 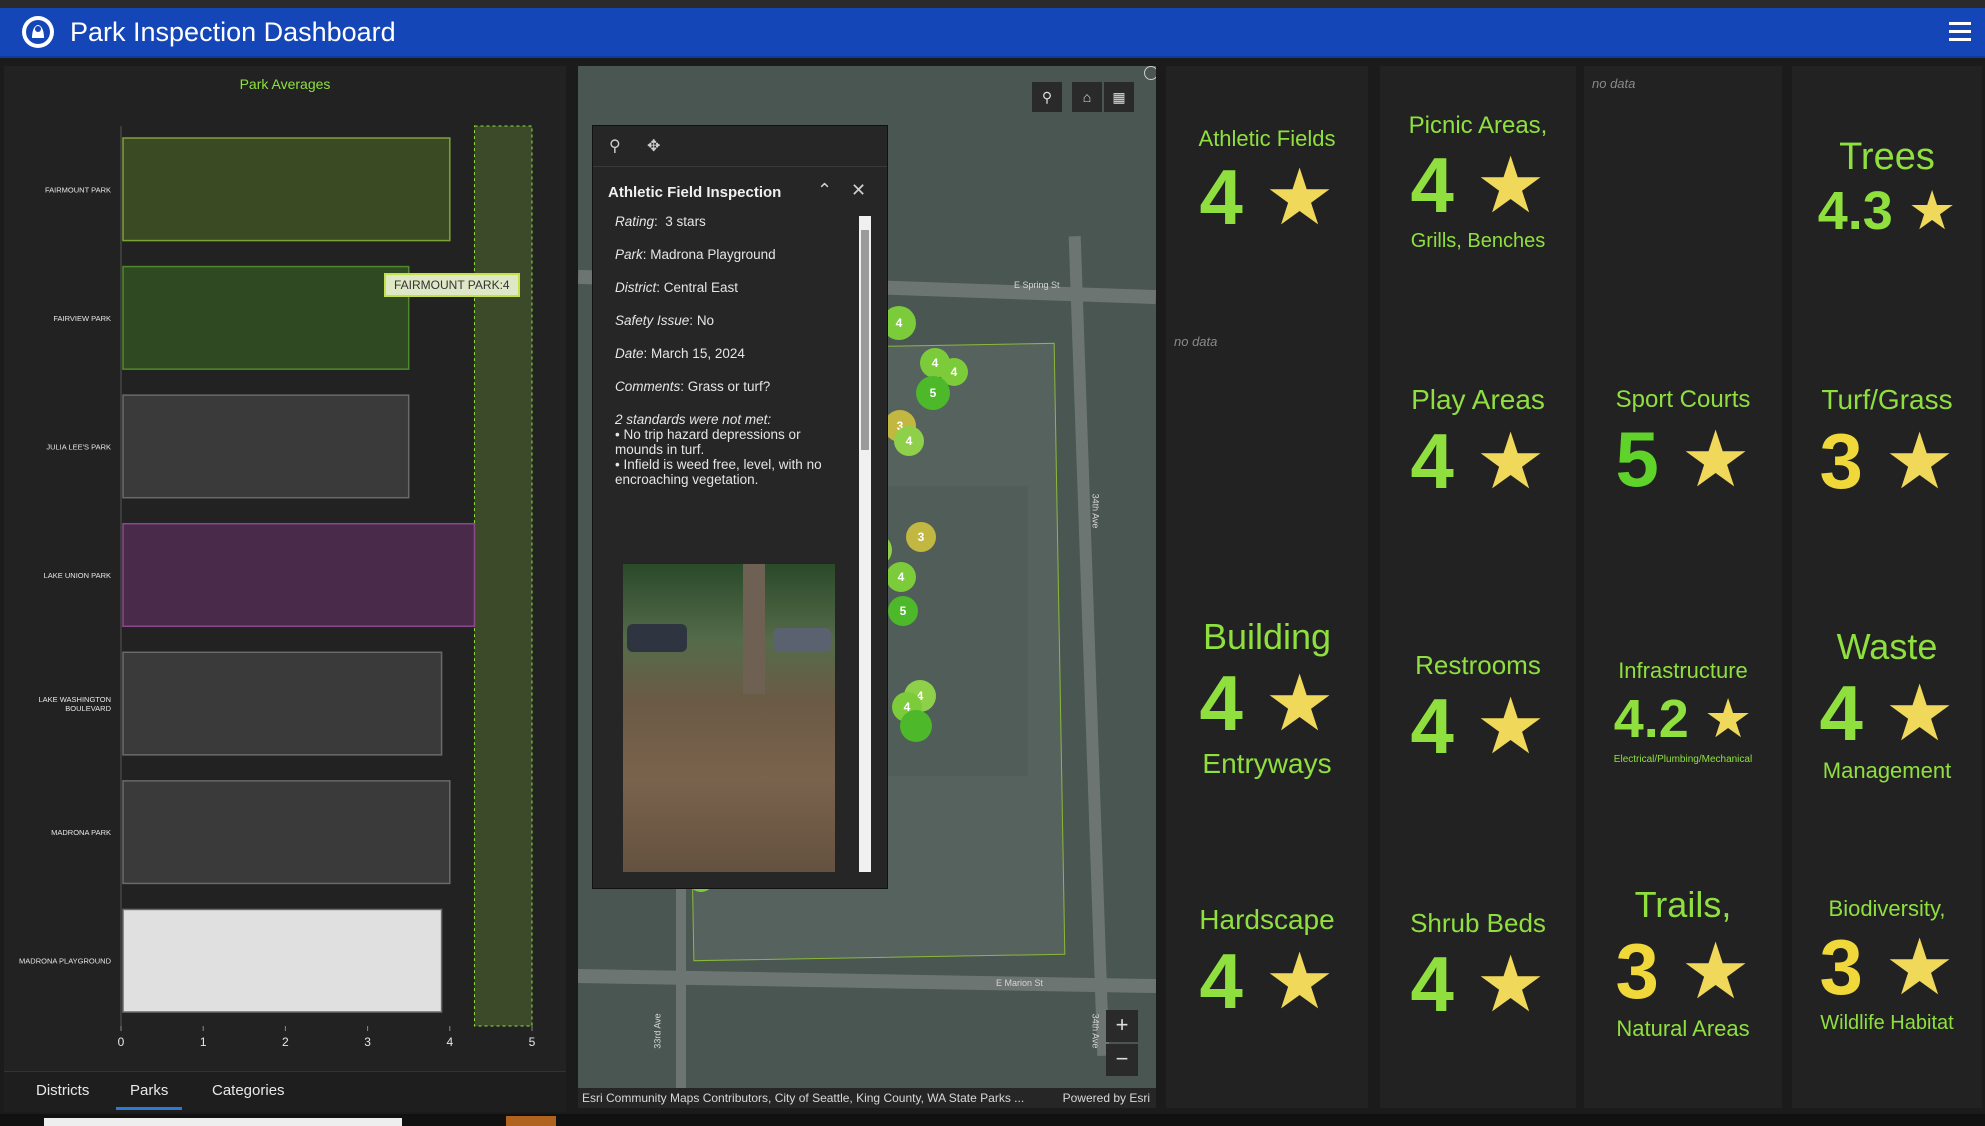 I want to click on x-tick-label: 3, so click(x=367, y=1042).